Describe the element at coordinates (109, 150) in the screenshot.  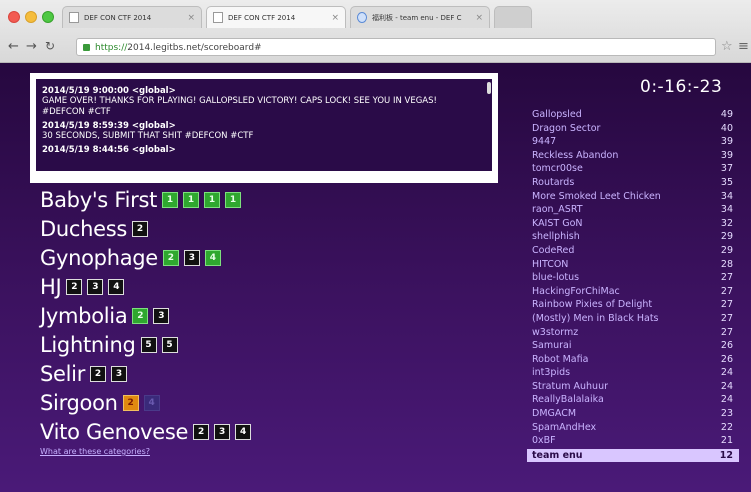
I see `announcement-header: 2014/5/19 8:44:56 <global>` at that location.